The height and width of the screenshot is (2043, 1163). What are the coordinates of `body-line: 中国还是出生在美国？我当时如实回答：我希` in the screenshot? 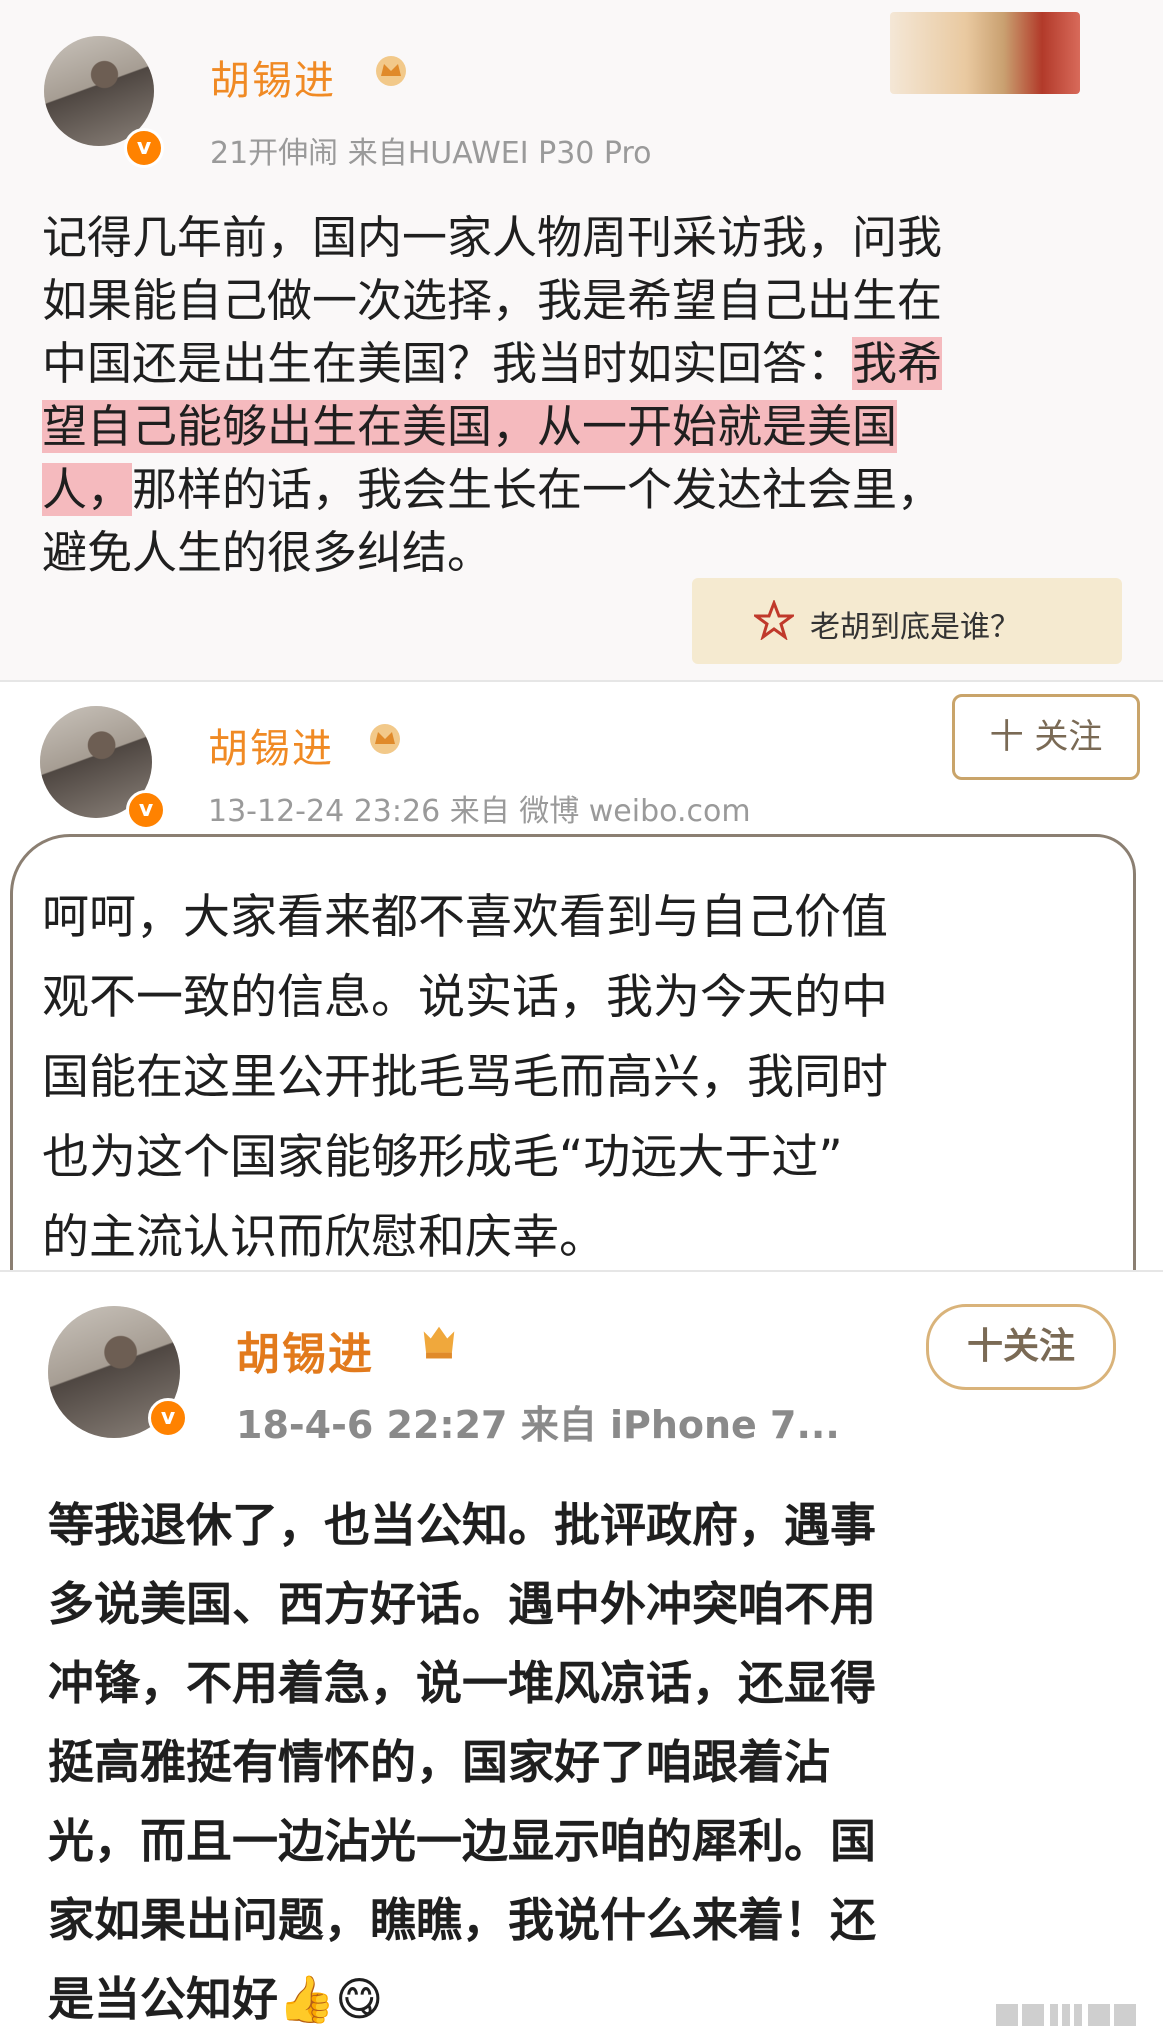 It's located at (492, 363).